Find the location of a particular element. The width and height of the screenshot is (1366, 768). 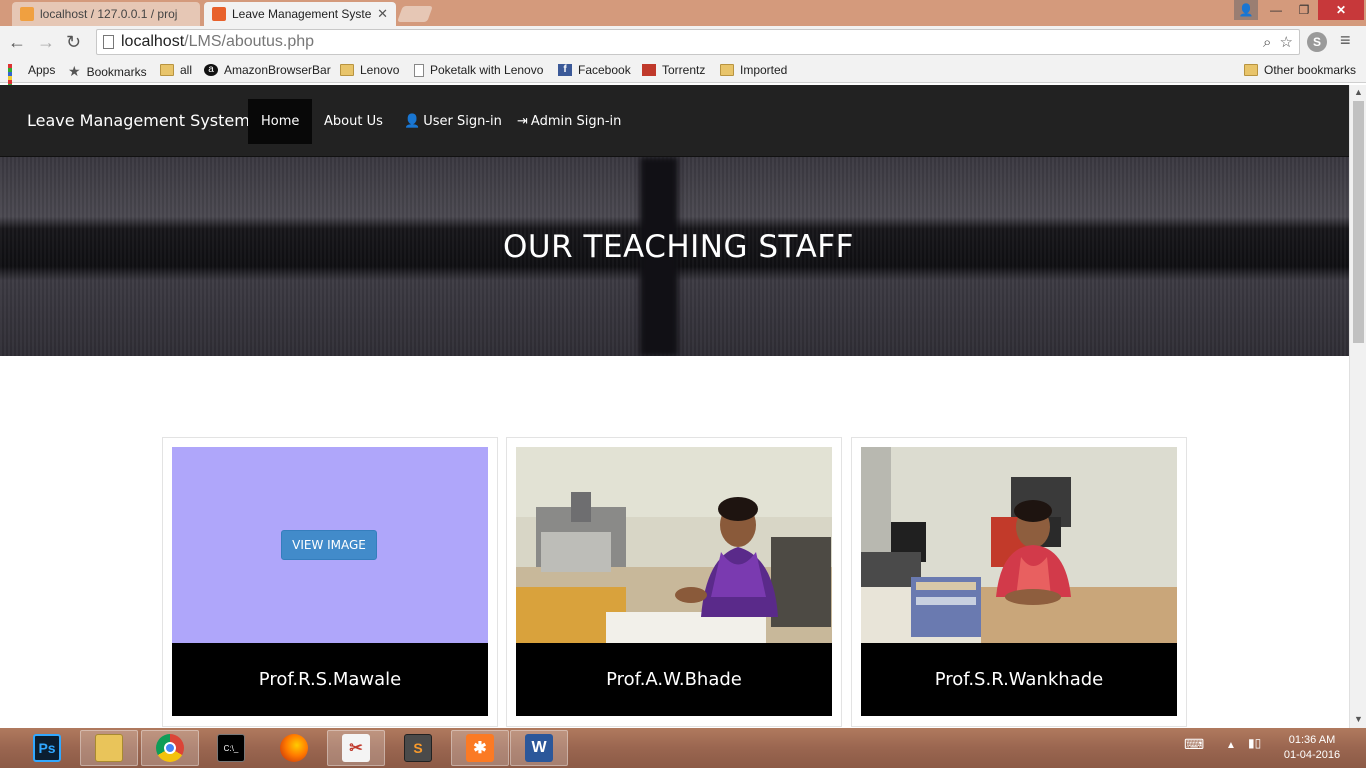

bookmark-amazon: a AmazonBrowserBar is located at coordinates (267, 70).